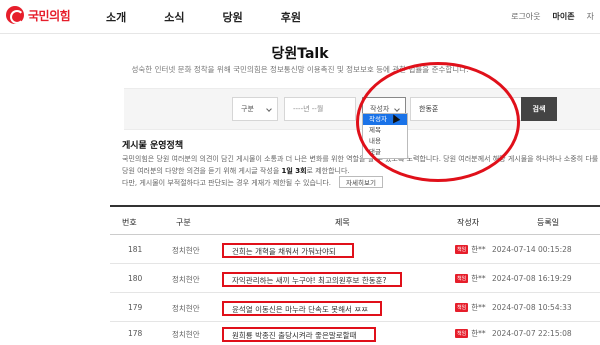 This screenshot has height=345, width=600. What do you see at coordinates (328, 171) in the screenshot?
I see `policy-line-2-post: 로 제한합니다.` at bounding box center [328, 171].